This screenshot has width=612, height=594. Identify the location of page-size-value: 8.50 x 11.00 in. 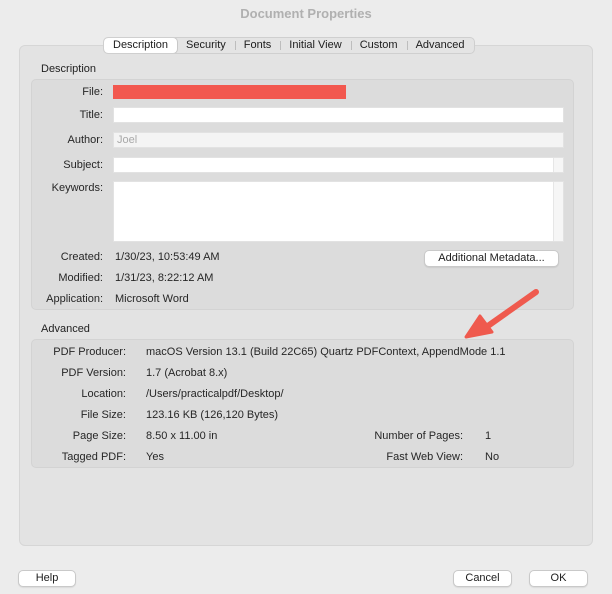
(182, 436).